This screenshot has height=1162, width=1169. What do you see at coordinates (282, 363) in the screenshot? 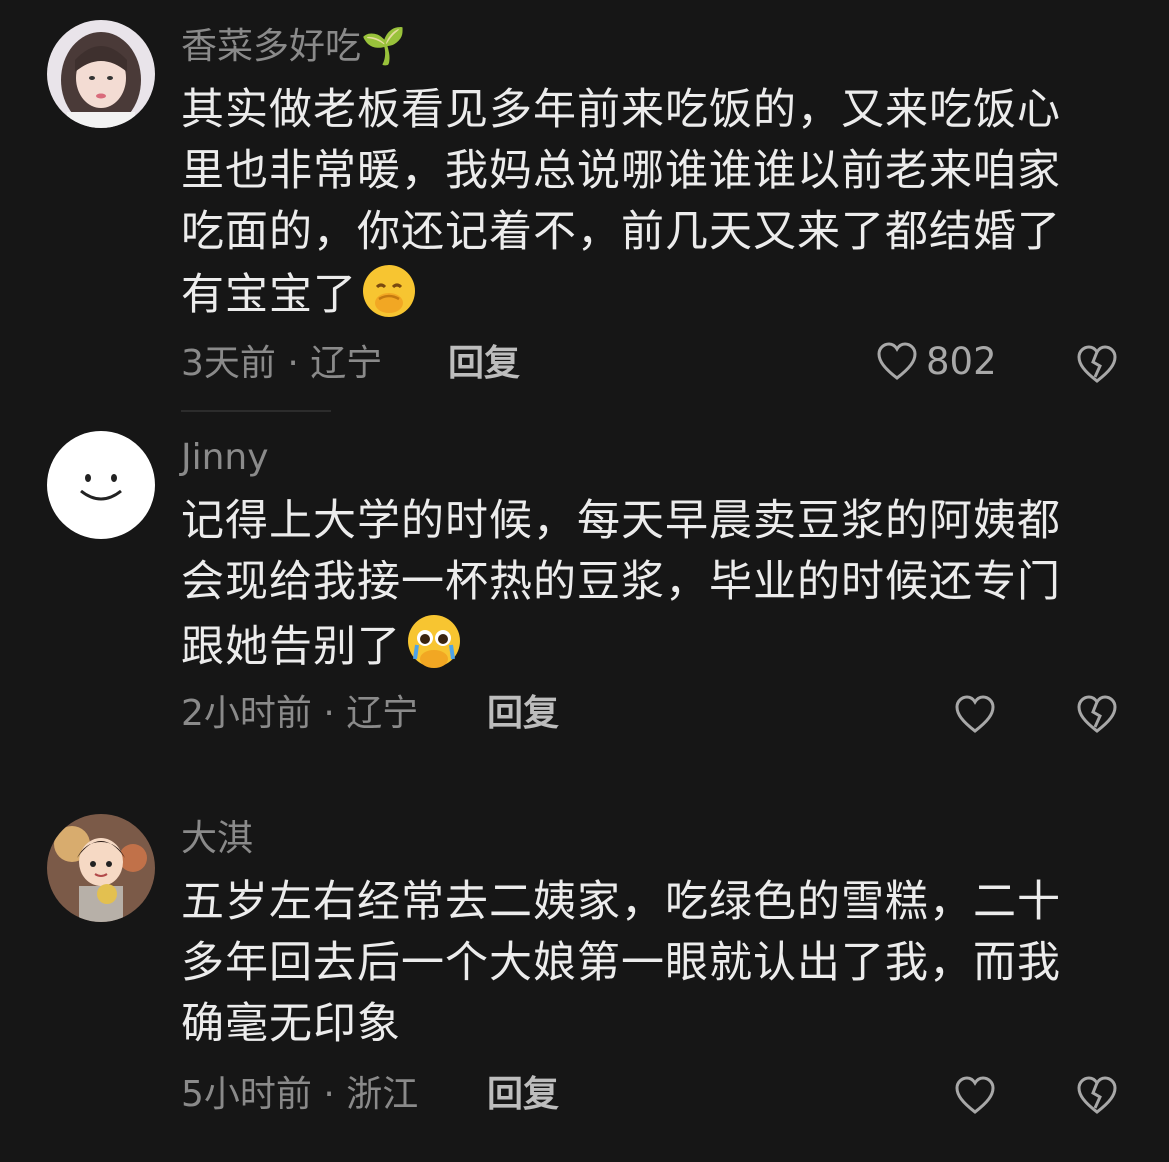
I see `comment-meta: 3天前 · 辽宁` at bounding box center [282, 363].